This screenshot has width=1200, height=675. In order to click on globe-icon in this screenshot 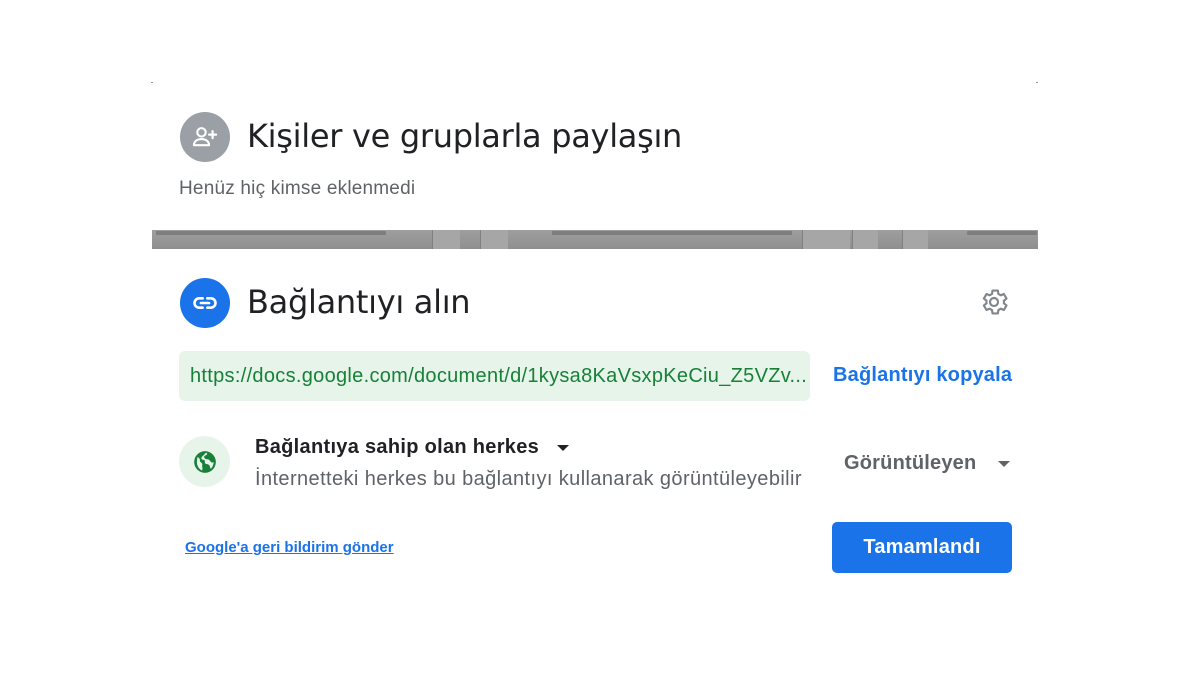, I will do `click(204, 461)`.